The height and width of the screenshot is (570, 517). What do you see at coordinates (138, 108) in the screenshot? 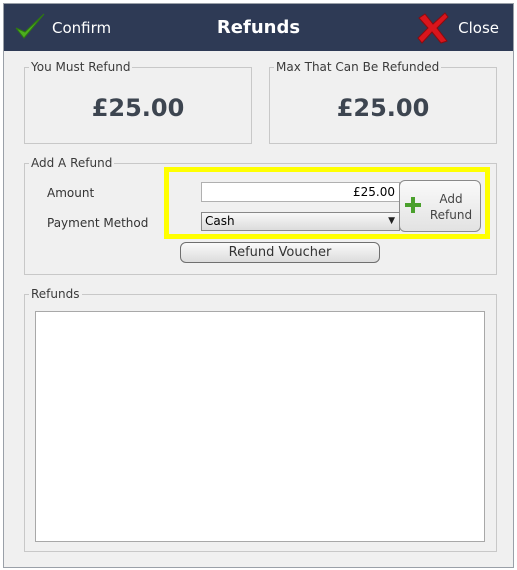
I see `must-refund-value: £25.00` at bounding box center [138, 108].